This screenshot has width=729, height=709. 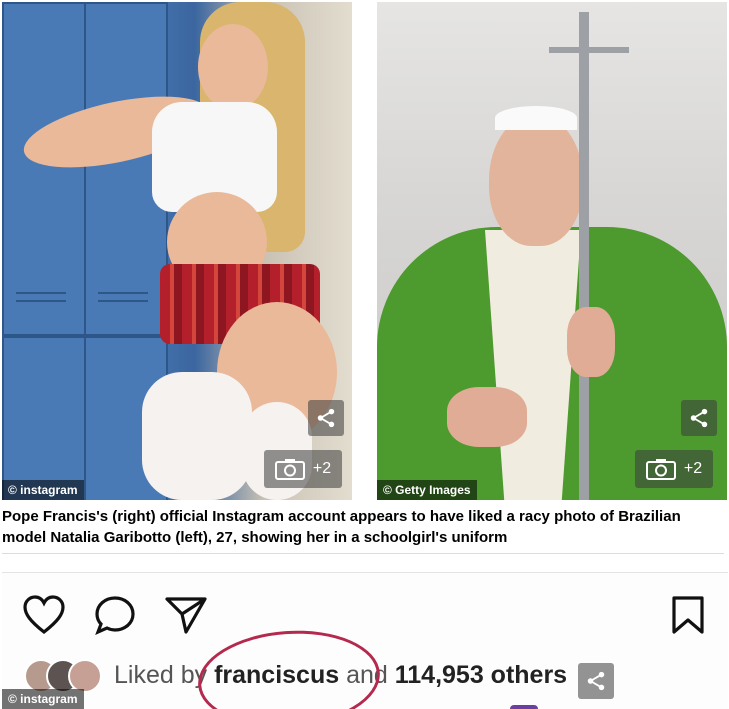 What do you see at coordinates (64, 676) in the screenshot?
I see `liker-avatars` at bounding box center [64, 676].